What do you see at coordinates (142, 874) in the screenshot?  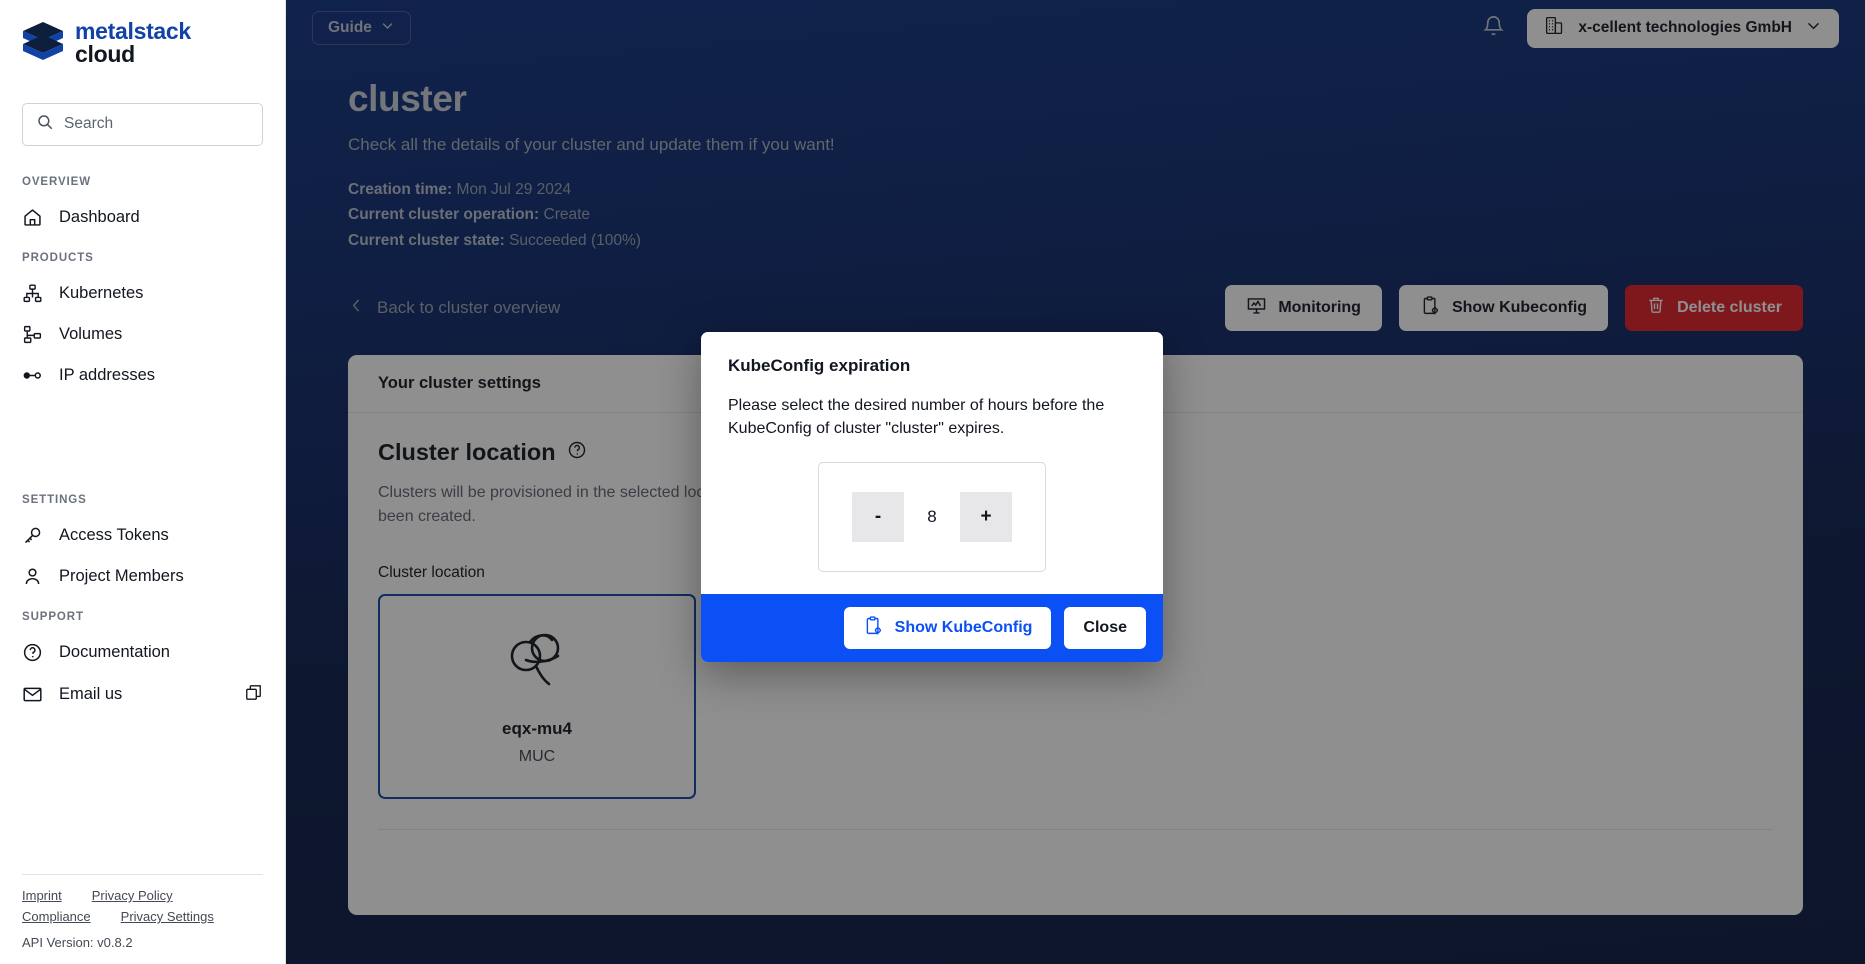 I see `footer-divider` at bounding box center [142, 874].